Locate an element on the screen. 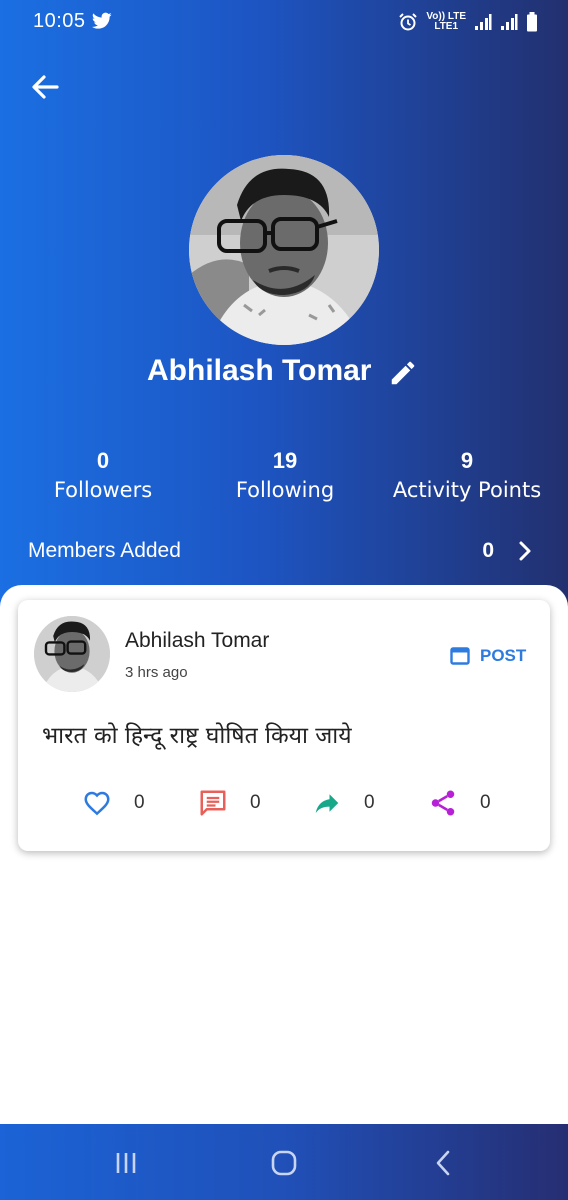 The image size is (568, 1200). profile-name-row: Abhilash Tomar is located at coordinates (284, 372).